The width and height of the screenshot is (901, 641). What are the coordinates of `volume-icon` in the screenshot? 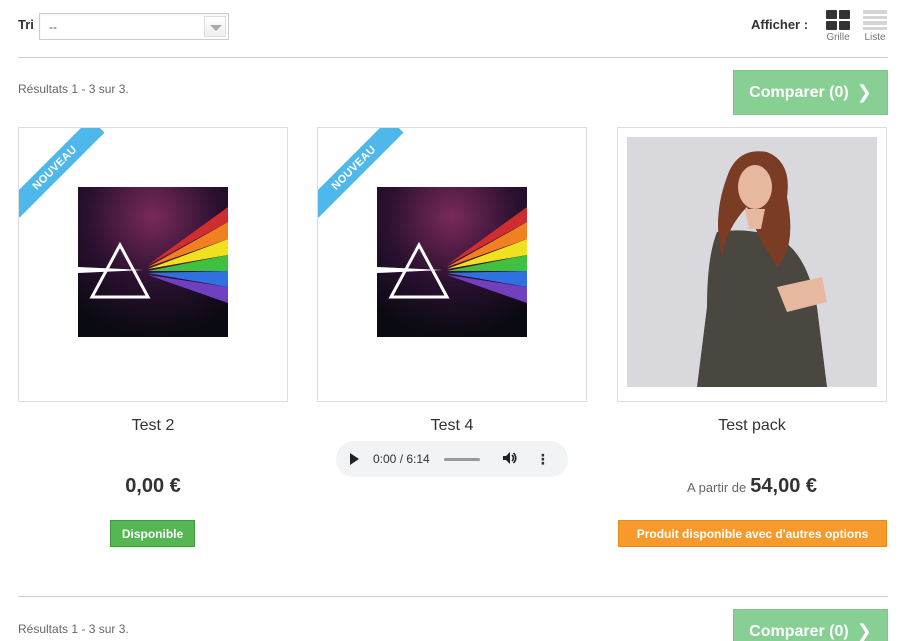 It's located at (510, 459).